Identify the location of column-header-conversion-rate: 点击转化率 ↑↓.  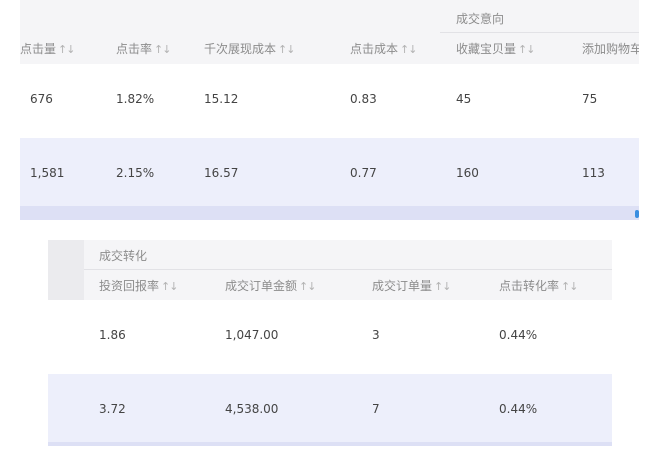
(538, 285).